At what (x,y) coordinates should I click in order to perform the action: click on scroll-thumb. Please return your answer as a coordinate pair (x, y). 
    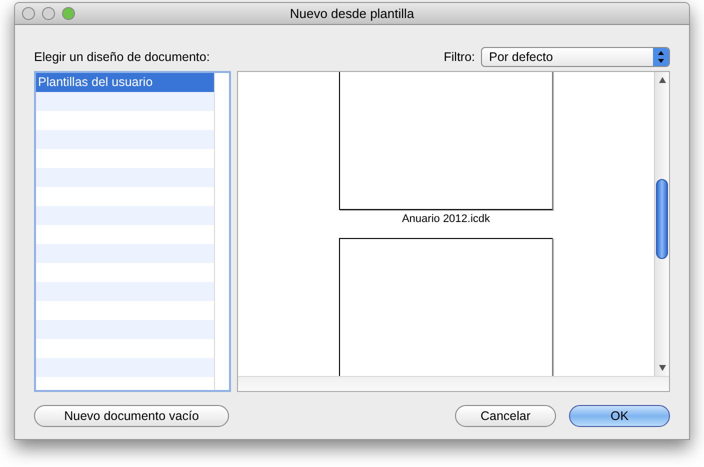
    Looking at the image, I should click on (662, 219).